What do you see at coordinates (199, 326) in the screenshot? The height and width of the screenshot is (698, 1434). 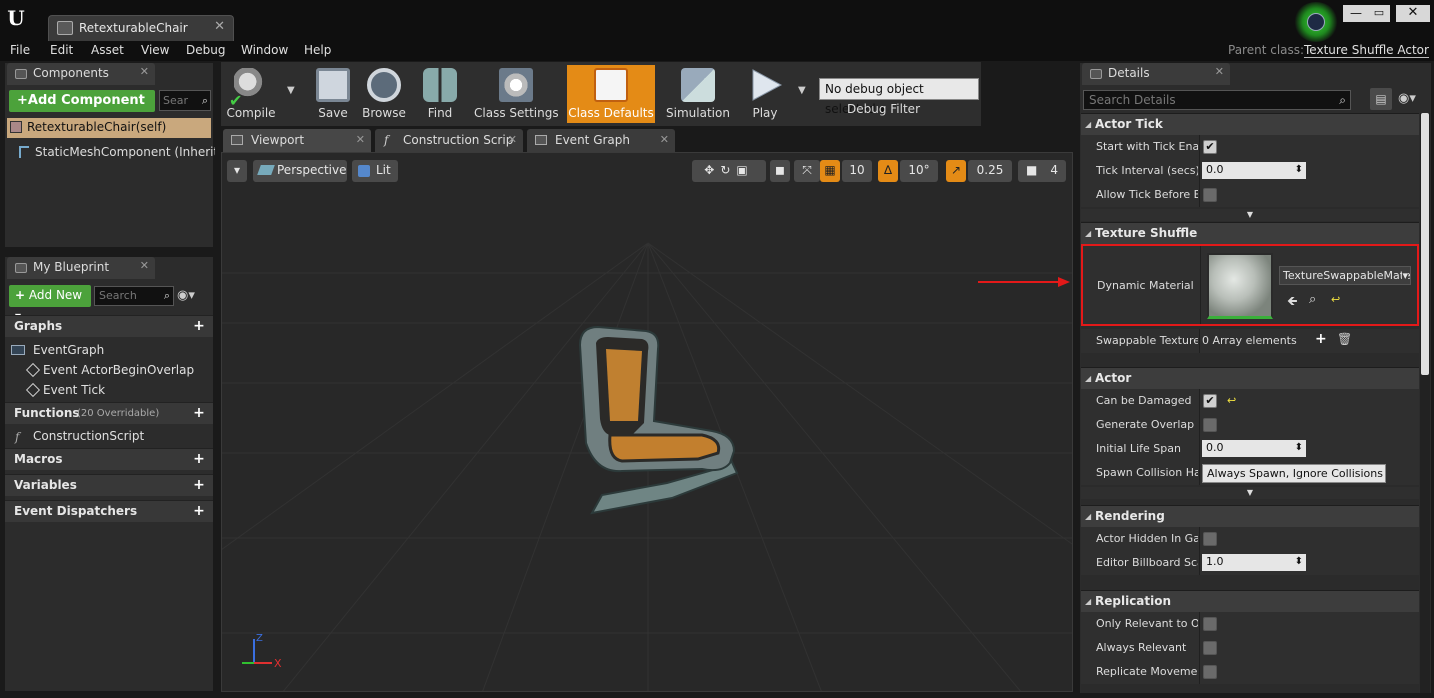 I see `add-graph-plus-icon: +` at bounding box center [199, 326].